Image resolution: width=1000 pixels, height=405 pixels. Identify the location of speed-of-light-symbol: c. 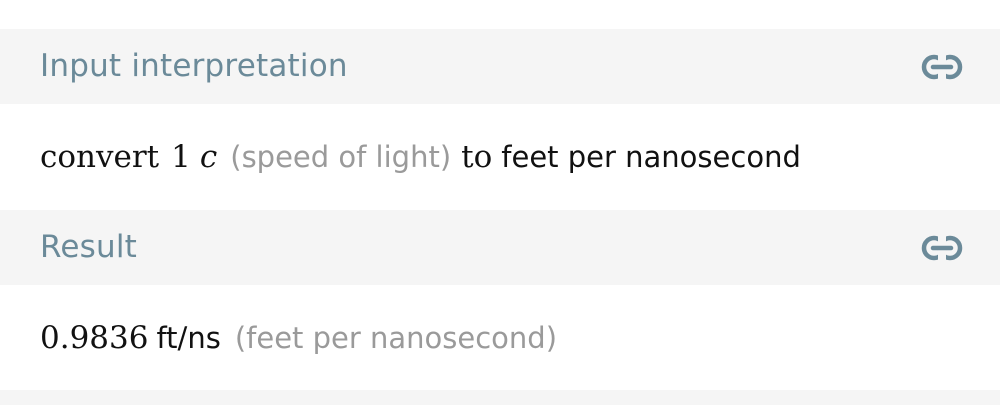
(208, 157).